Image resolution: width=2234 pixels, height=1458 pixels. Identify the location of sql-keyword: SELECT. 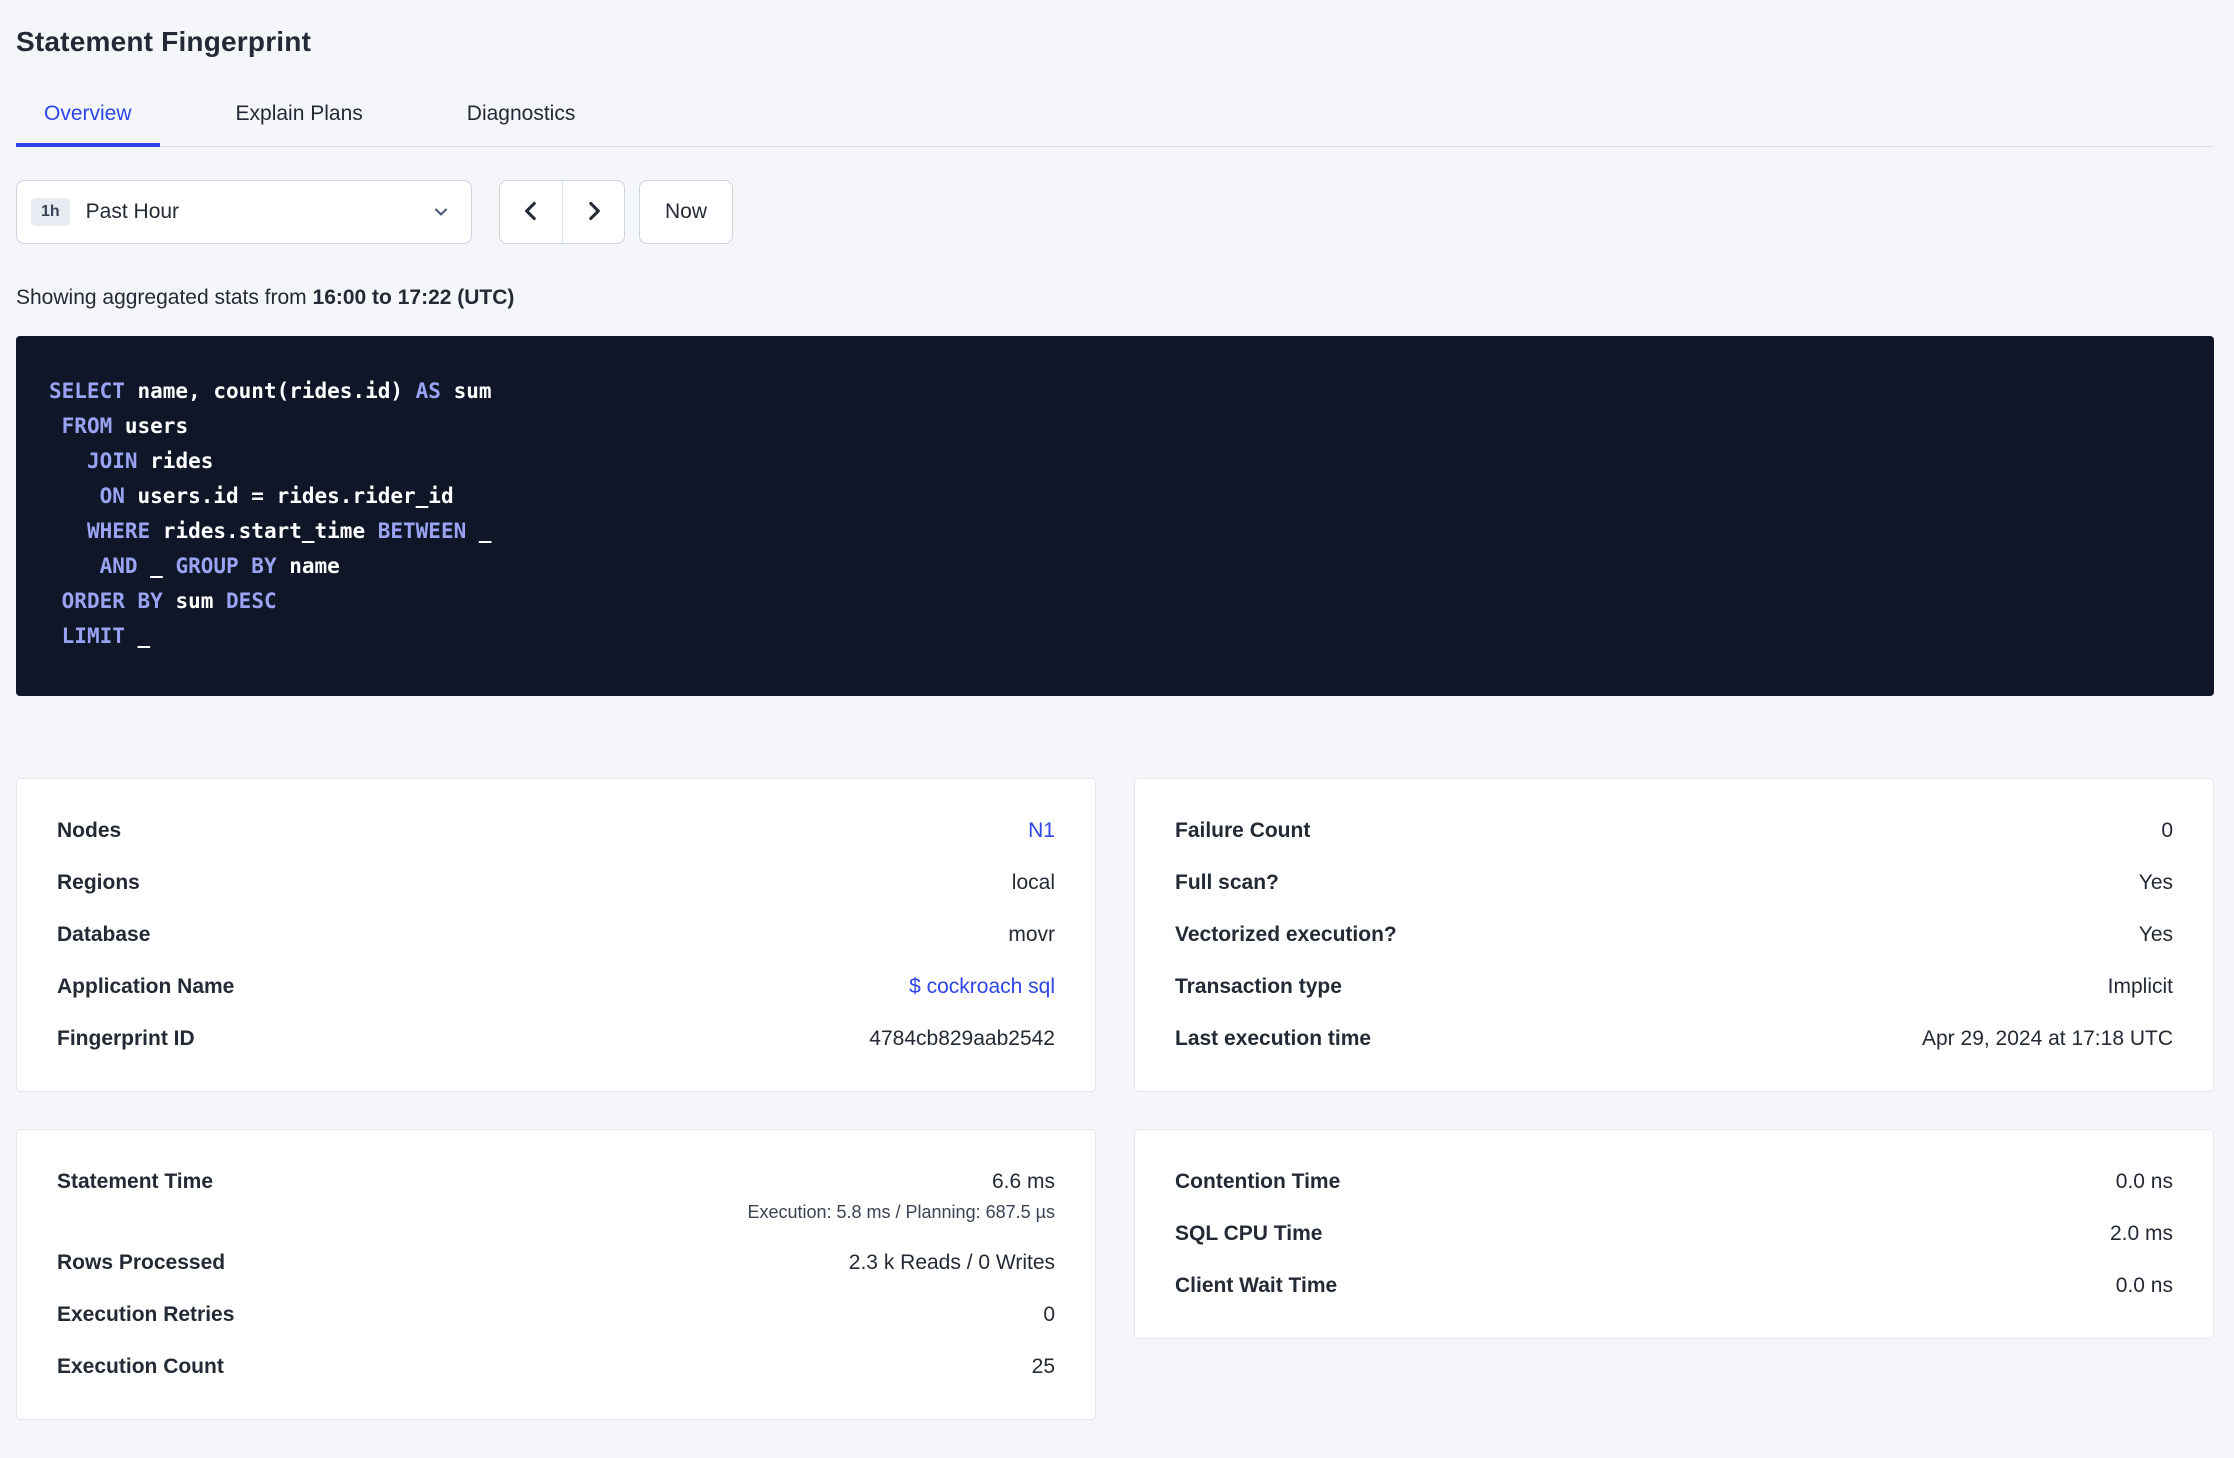
(87, 391).